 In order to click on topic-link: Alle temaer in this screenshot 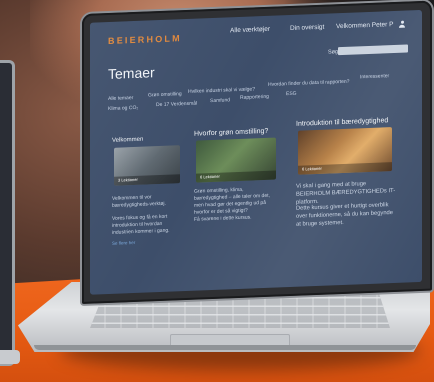, I will do `click(120, 98)`.